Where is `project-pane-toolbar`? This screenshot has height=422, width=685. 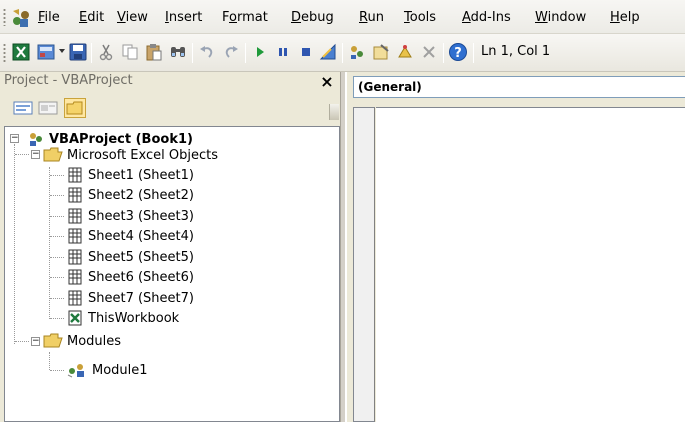 project-pane-toolbar is located at coordinates (170, 106).